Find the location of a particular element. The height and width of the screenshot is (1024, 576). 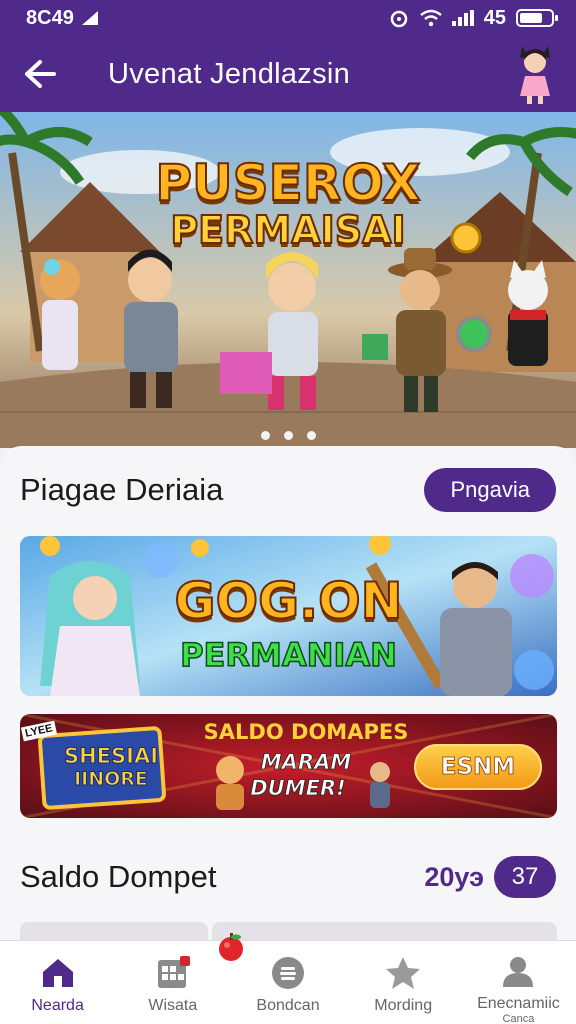

nav-item-wisata: Wisata is located at coordinates (172, 982).